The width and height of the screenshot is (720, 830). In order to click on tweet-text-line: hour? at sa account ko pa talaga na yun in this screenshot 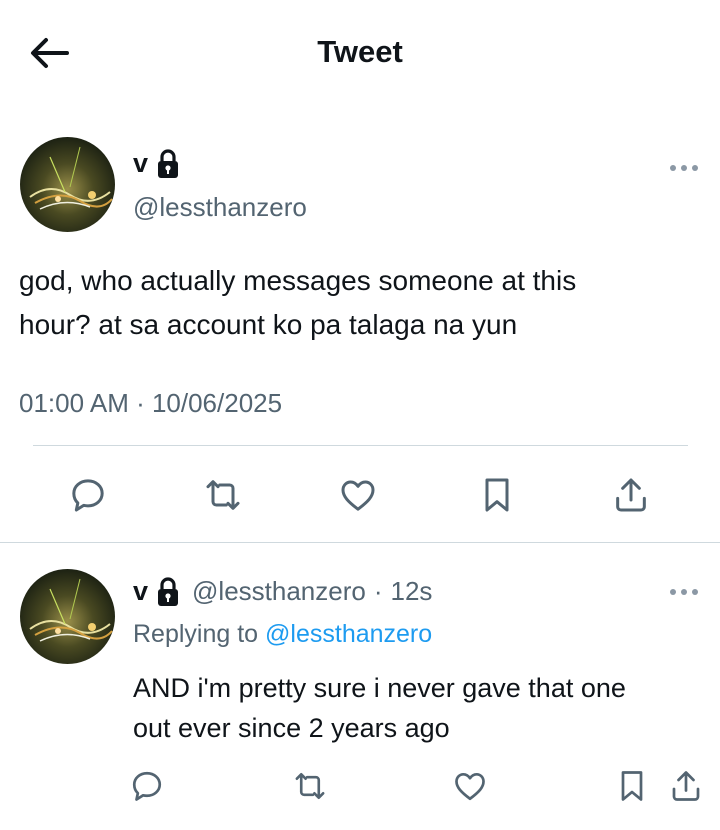, I will do `click(268, 324)`.